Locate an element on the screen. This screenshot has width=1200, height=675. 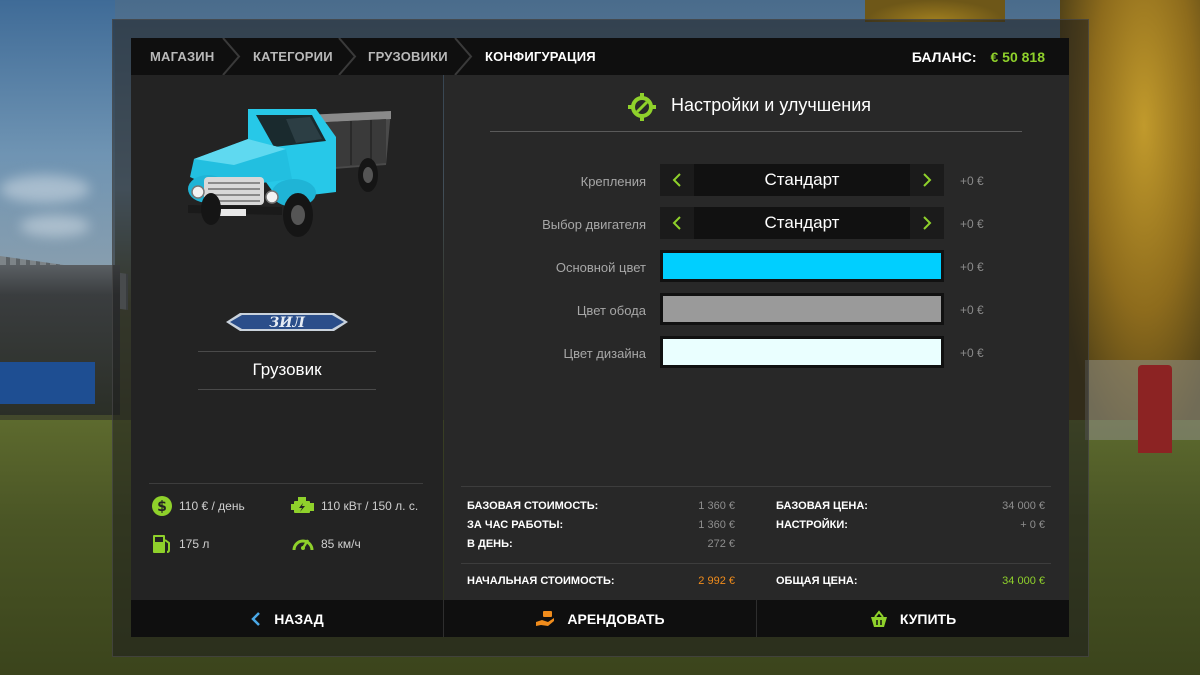
setting-label-base-color: Основной цвет is located at coordinates (600, 267).